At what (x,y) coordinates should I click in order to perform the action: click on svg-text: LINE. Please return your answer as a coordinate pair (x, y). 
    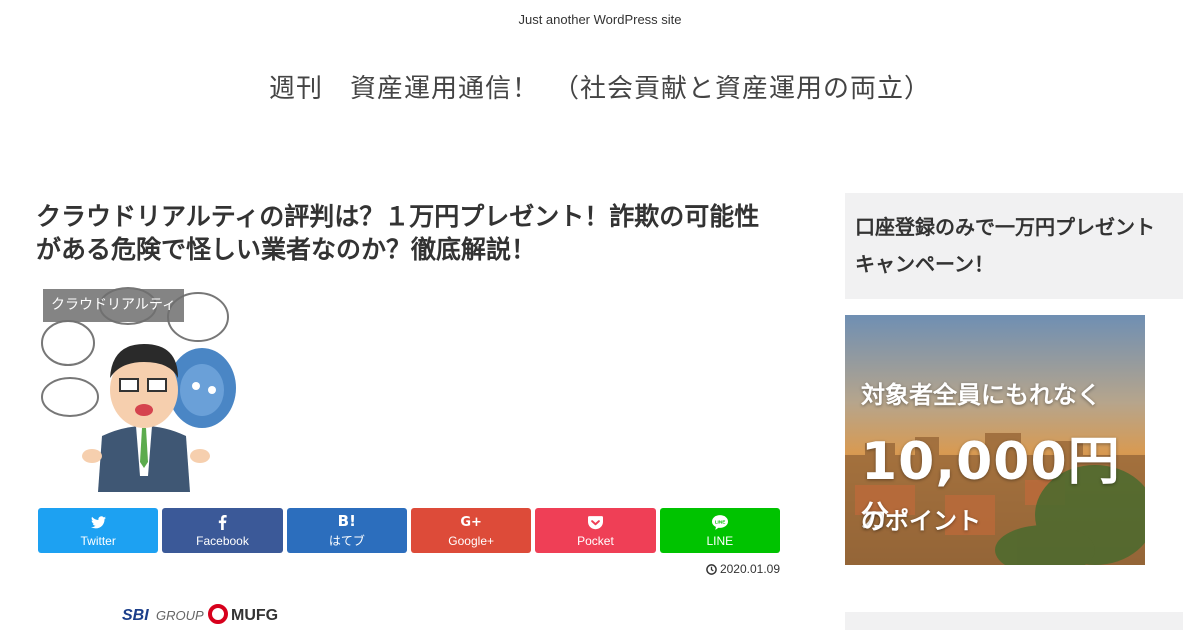
    Looking at the image, I should click on (719, 522).